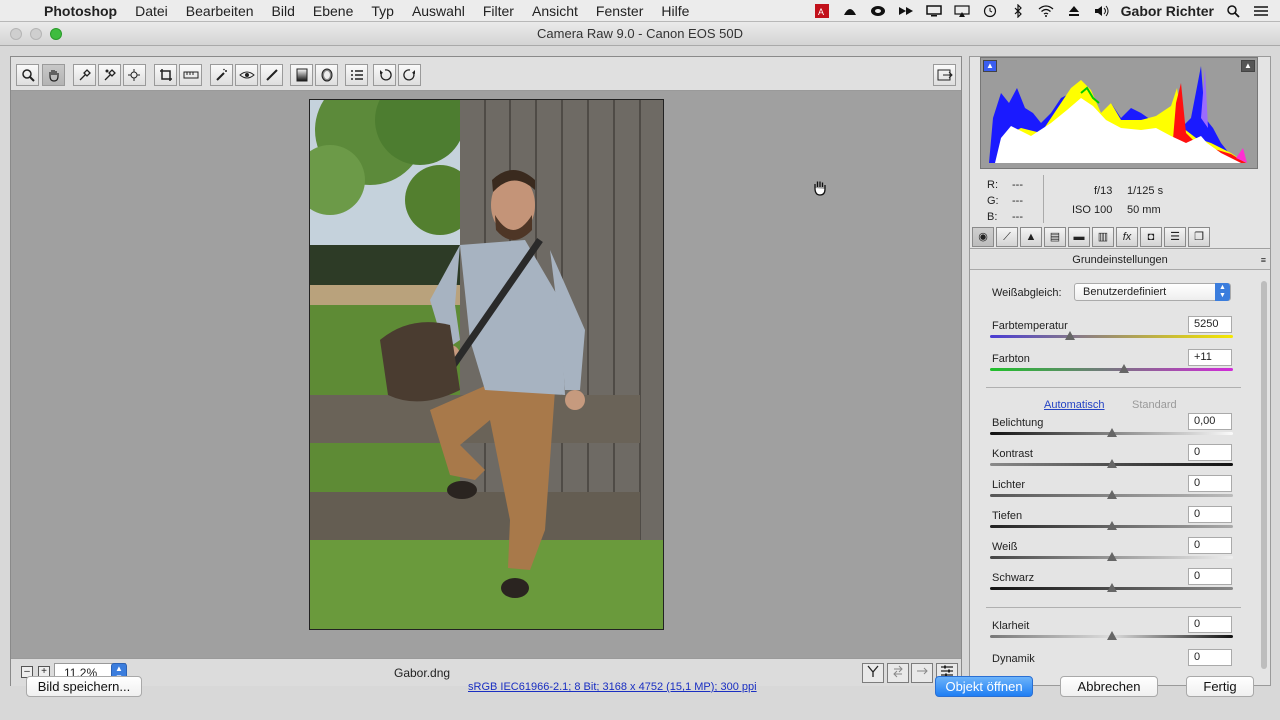 The width and height of the screenshot is (1280, 720). Describe the element at coordinates (1070, 335) in the screenshot. I see `temperature-slider-thumb` at that location.